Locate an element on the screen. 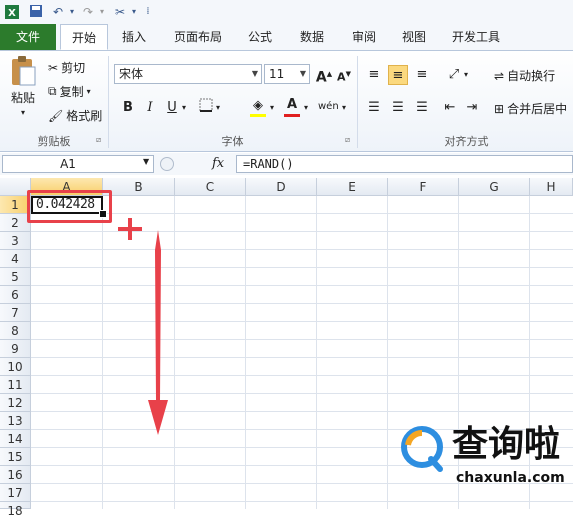 The image size is (573, 520). redo-dropdown-icon: ▾ is located at coordinates (102, 12).